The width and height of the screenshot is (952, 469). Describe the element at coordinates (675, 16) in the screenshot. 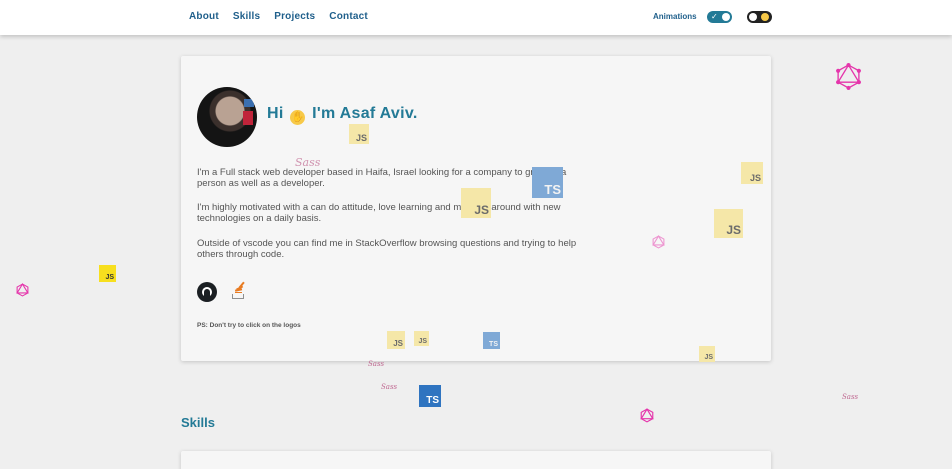

I see `animations-label: Animations` at that location.